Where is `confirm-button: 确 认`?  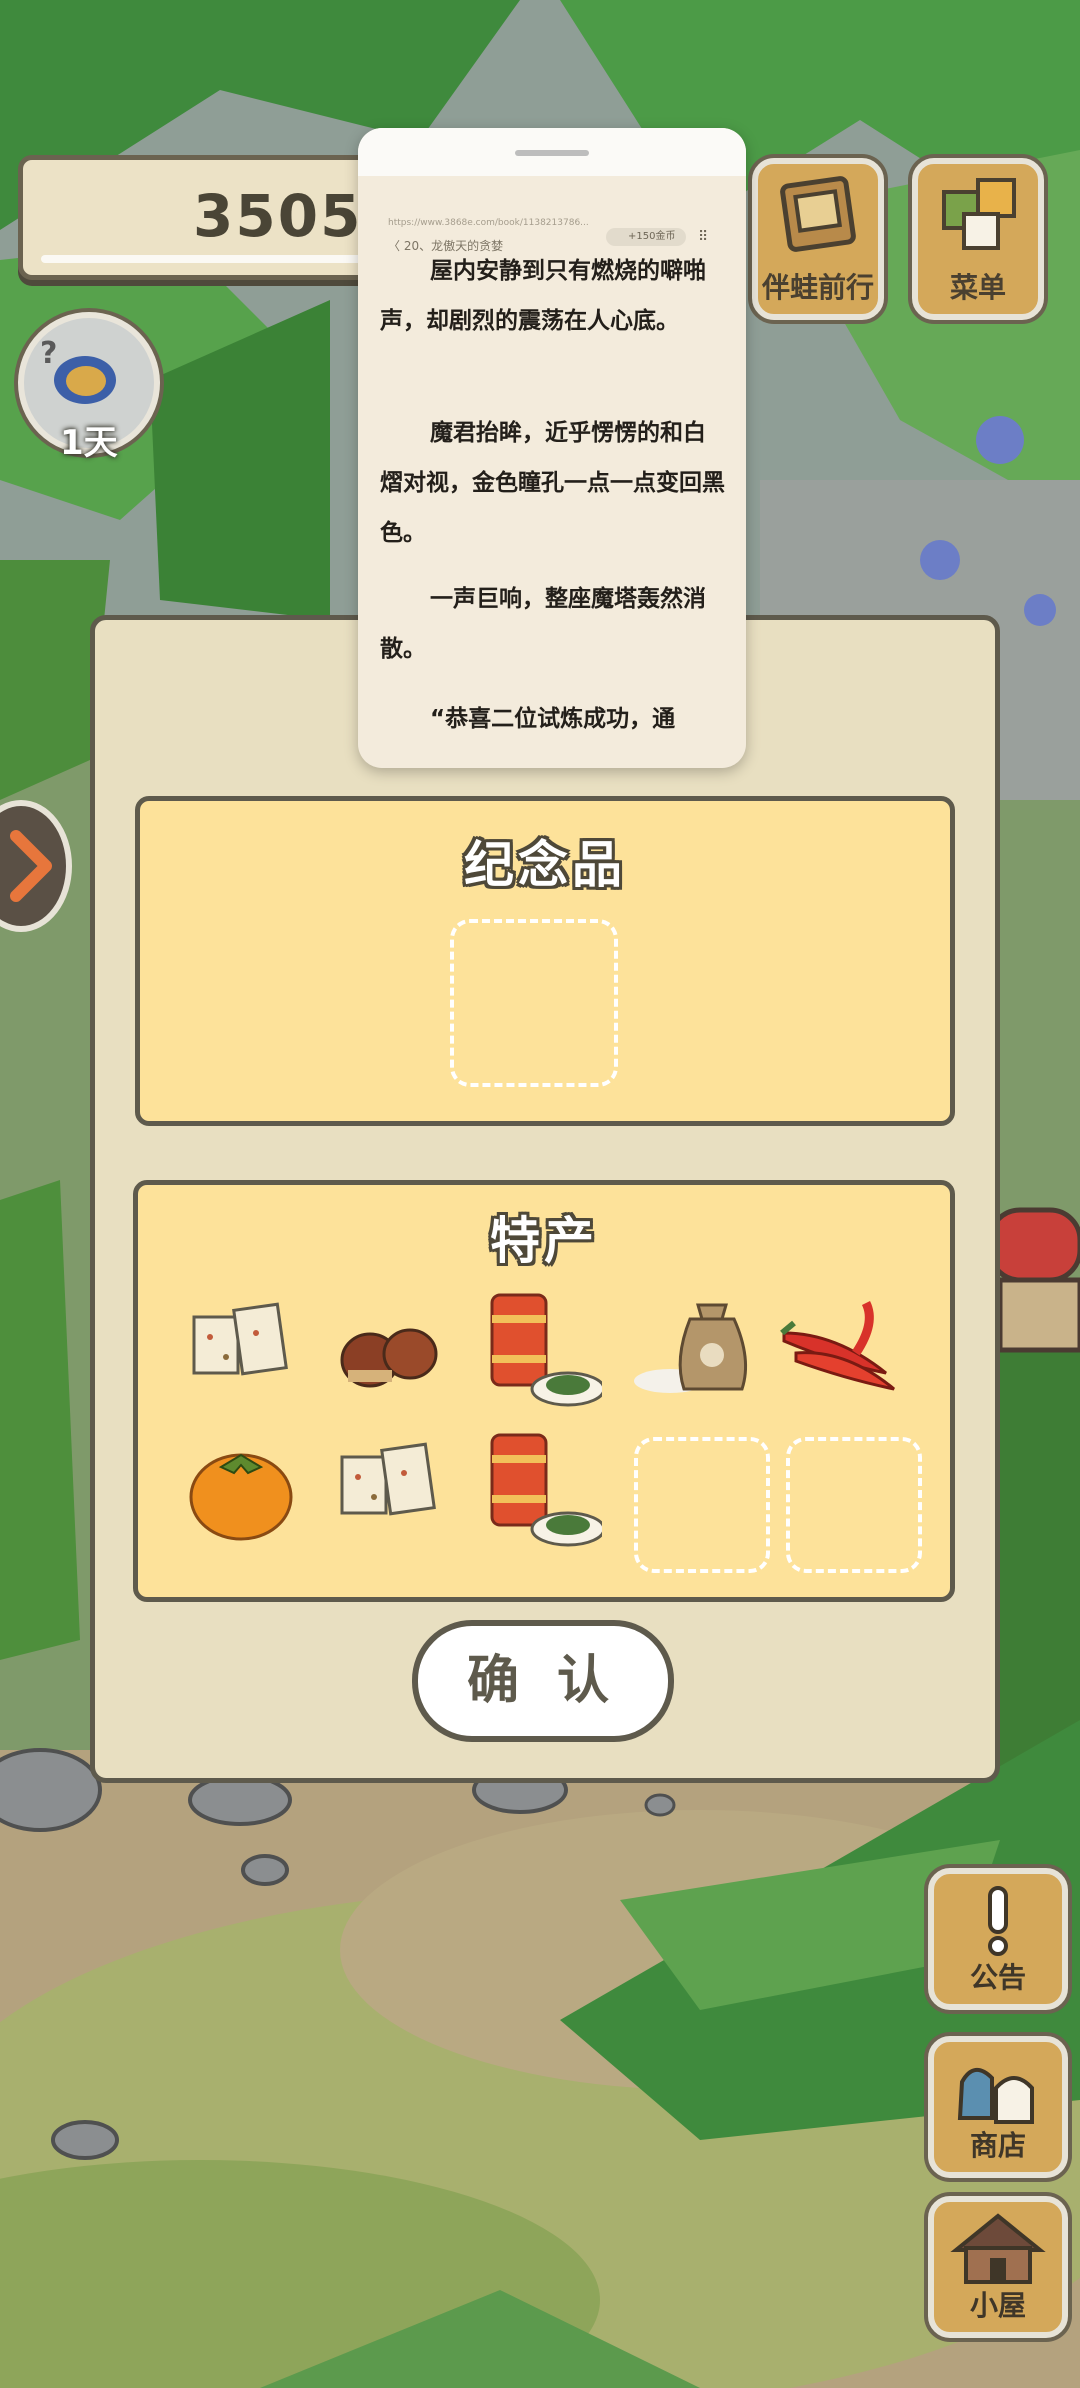 confirm-button: 确 认 is located at coordinates (543, 1681).